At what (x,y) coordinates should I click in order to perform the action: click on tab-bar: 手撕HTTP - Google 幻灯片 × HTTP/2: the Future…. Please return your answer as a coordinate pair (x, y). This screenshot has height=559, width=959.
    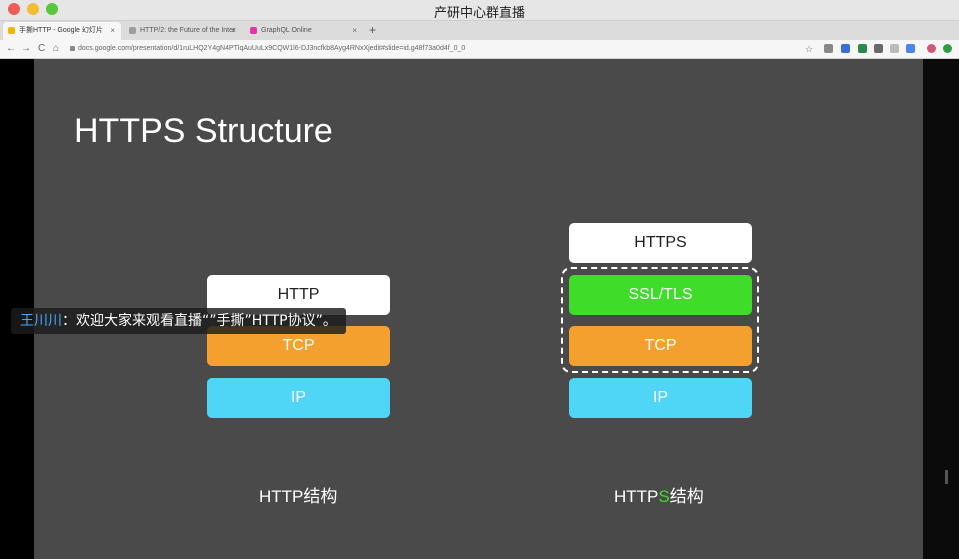
    Looking at the image, I should click on (479, 30).